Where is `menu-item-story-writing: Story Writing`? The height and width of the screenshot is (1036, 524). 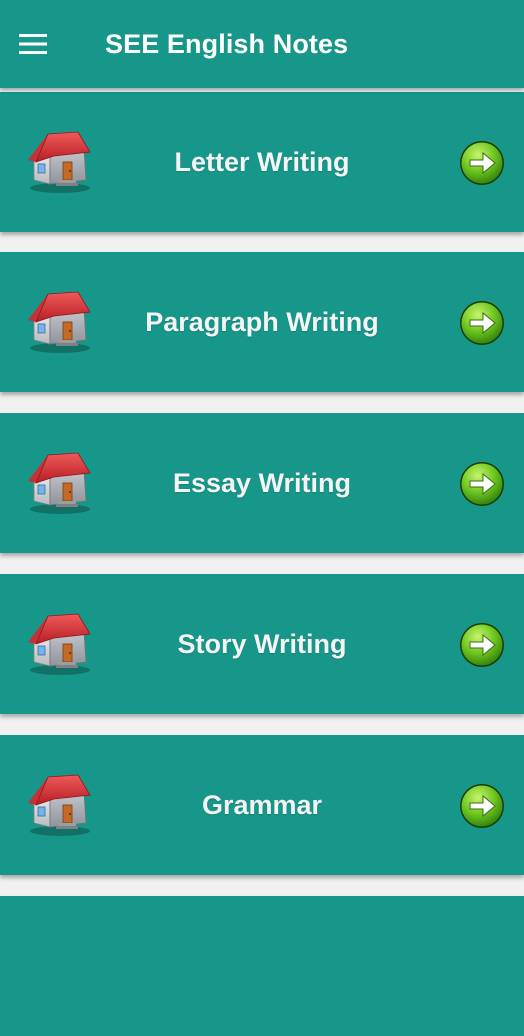
menu-item-story-writing: Story Writing is located at coordinates (262, 644).